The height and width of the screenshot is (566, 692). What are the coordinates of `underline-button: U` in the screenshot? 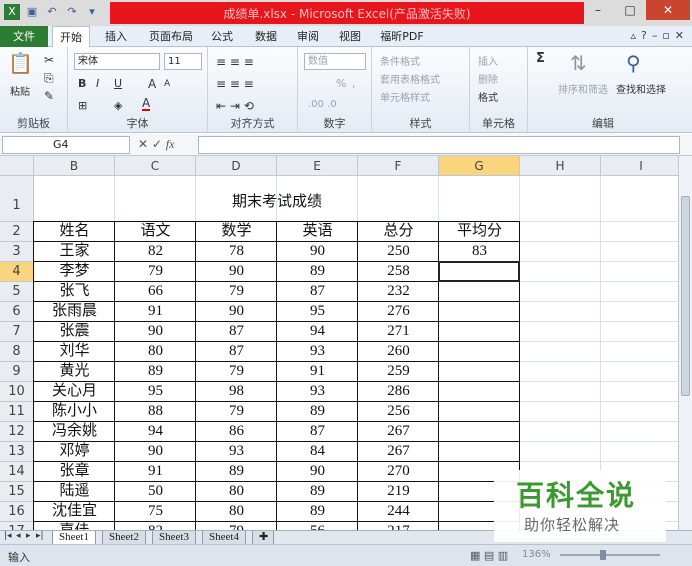 It's located at (118, 83).